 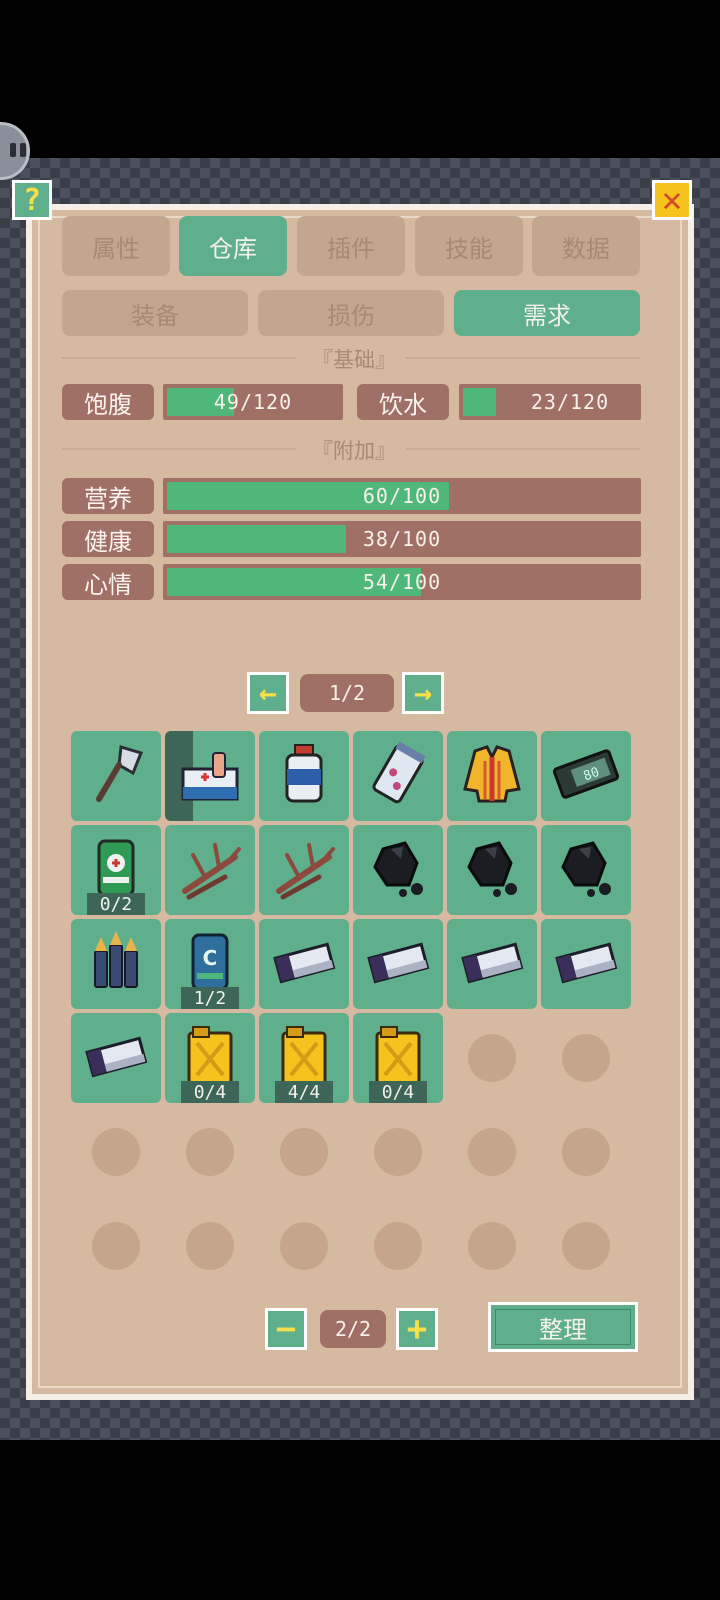 I want to click on mood-value: 54/100, so click(x=402, y=582).